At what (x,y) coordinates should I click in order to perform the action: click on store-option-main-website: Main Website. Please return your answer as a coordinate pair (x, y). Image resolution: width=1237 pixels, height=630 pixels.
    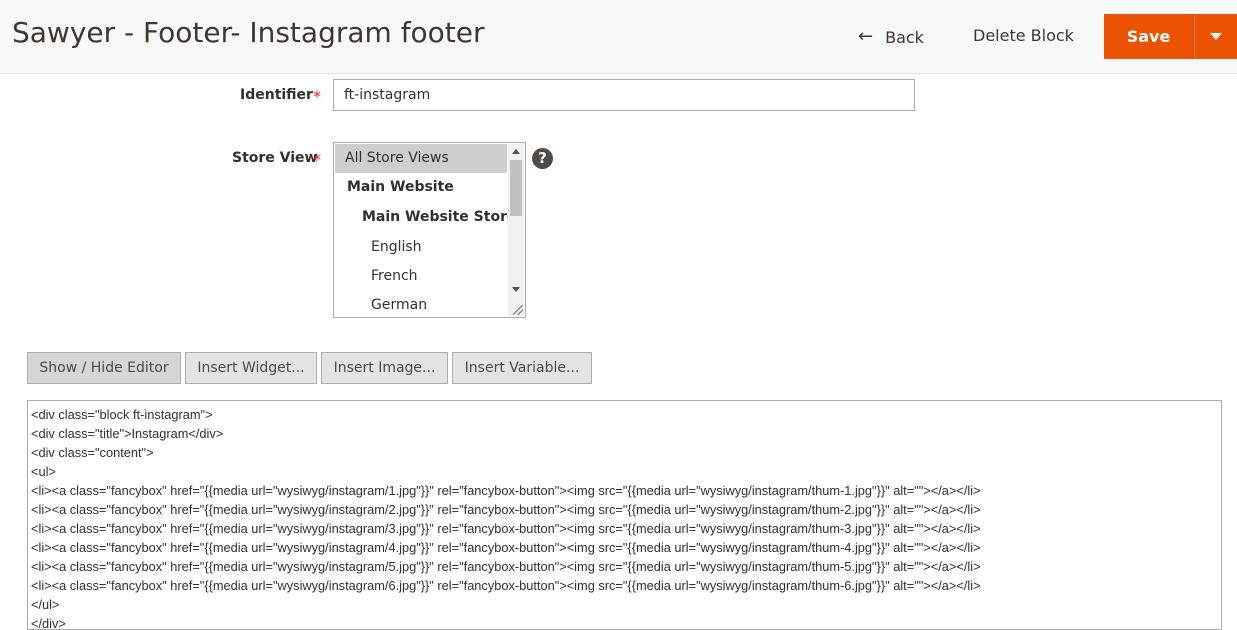
    Looking at the image, I should click on (421, 187).